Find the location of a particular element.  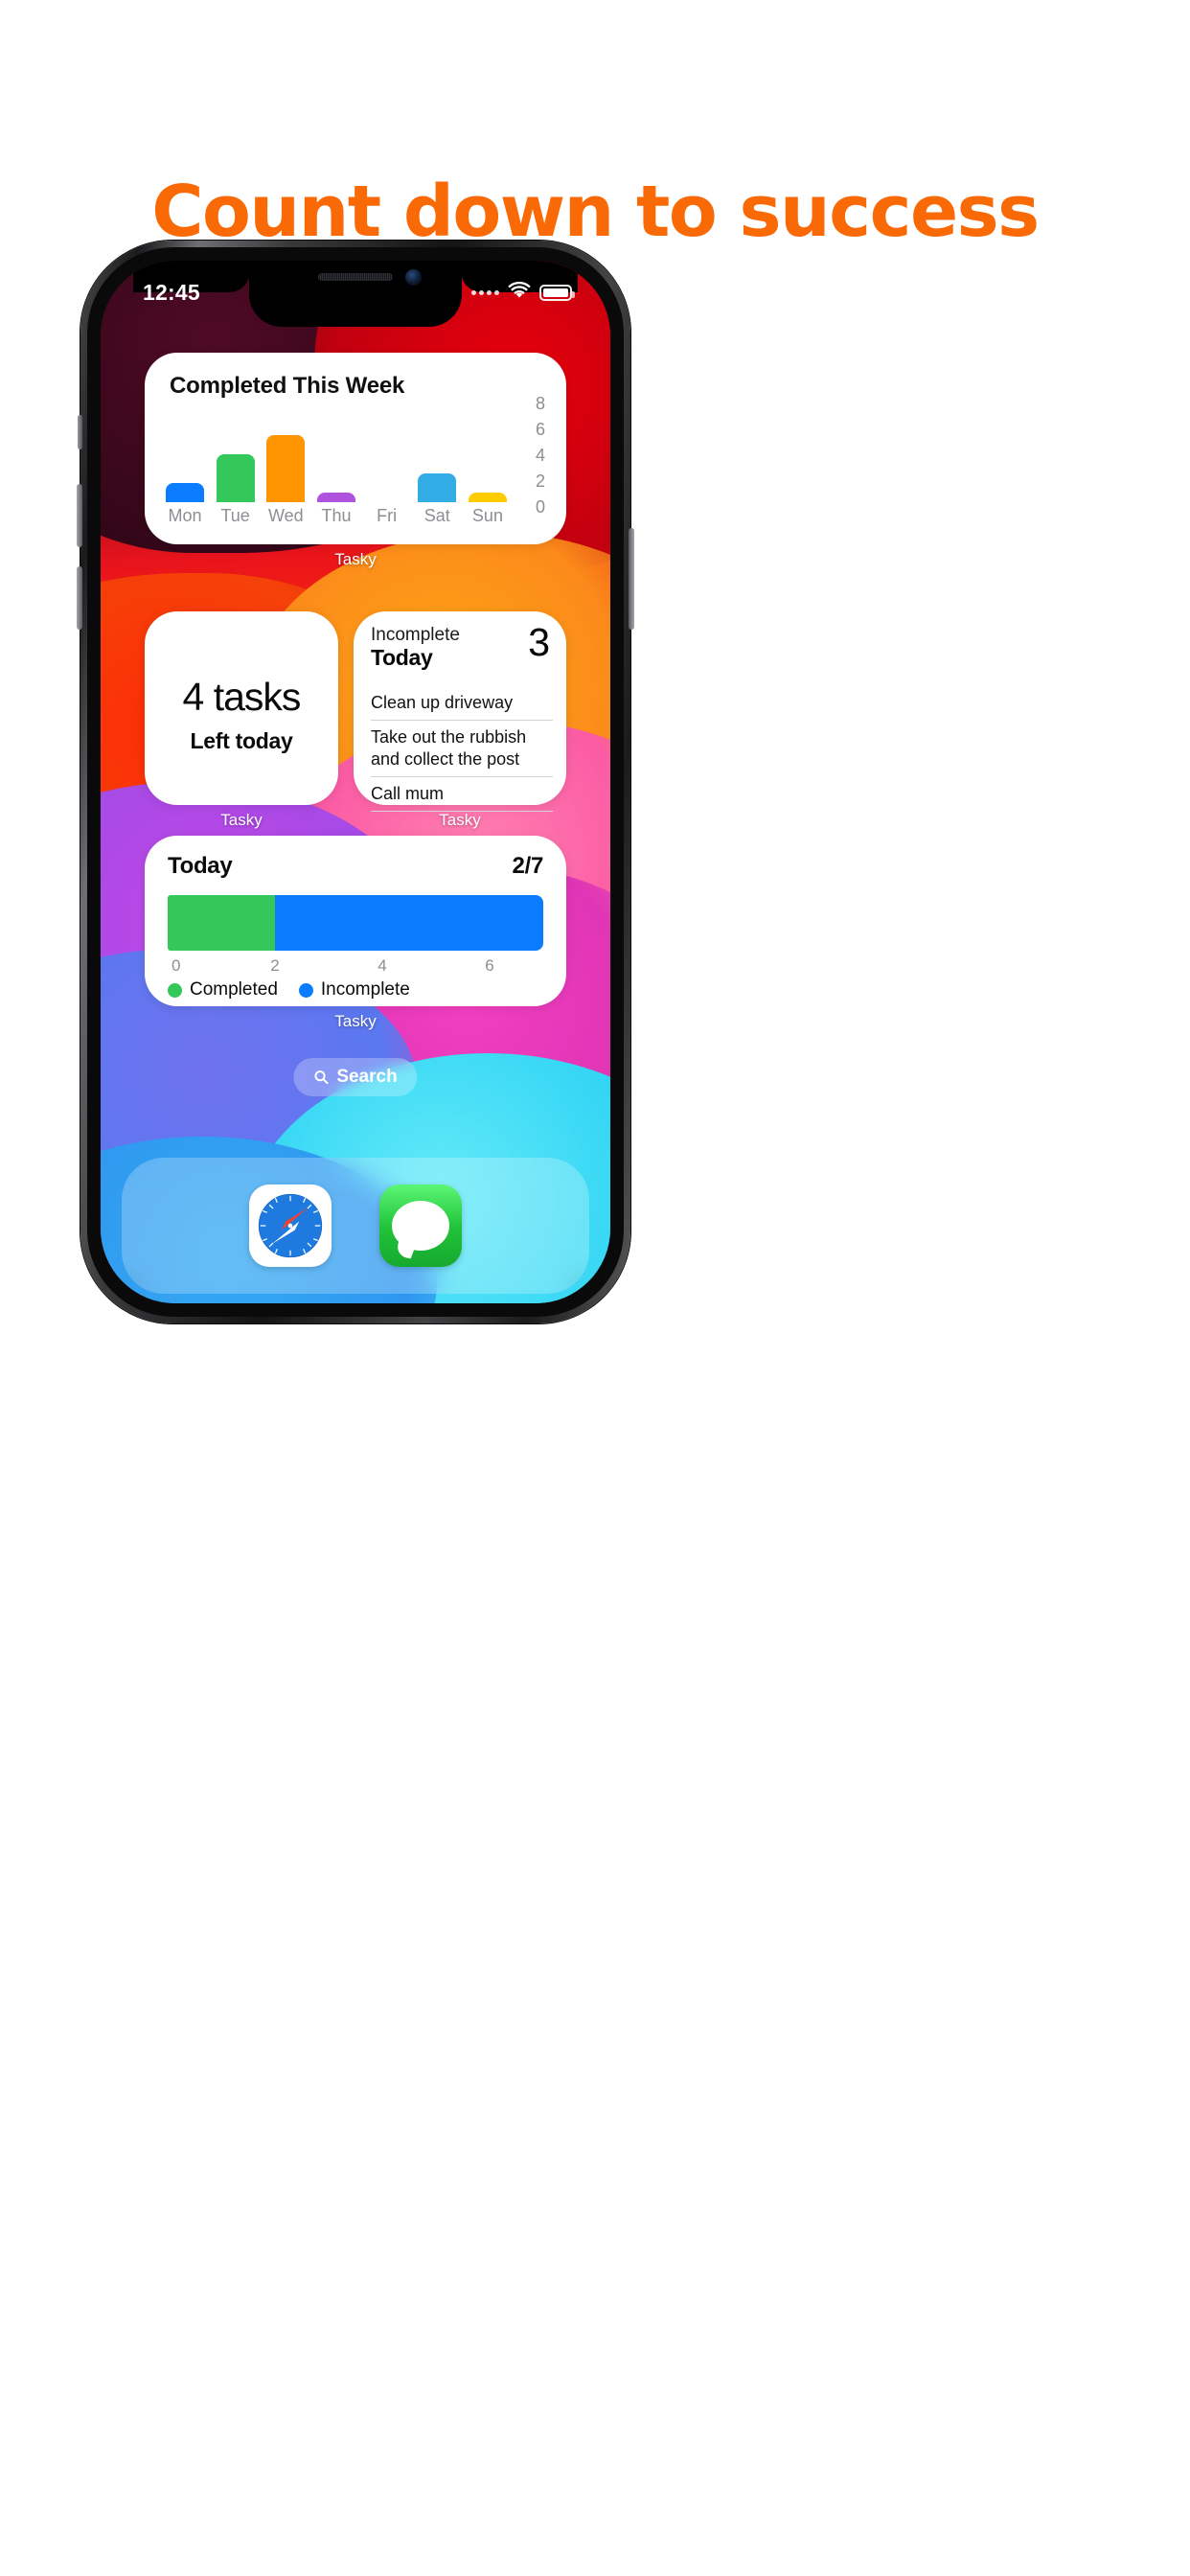

chart-title: Completed This Week is located at coordinates (287, 386).